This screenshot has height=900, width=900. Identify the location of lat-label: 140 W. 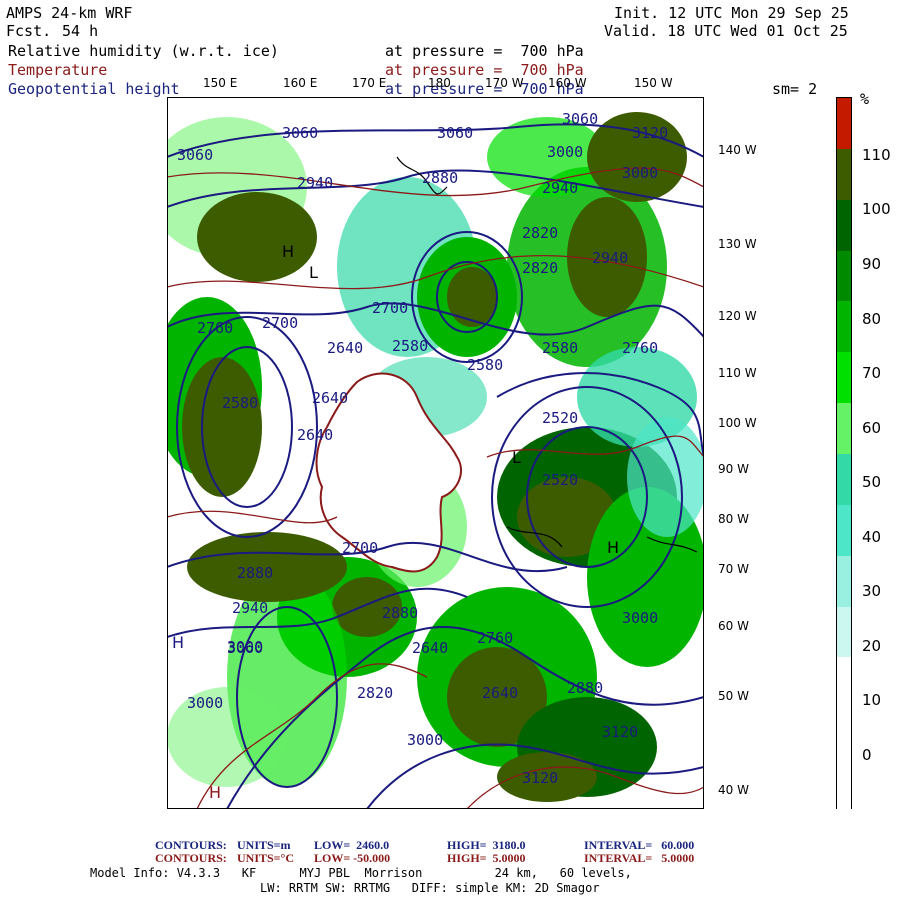
(737, 150).